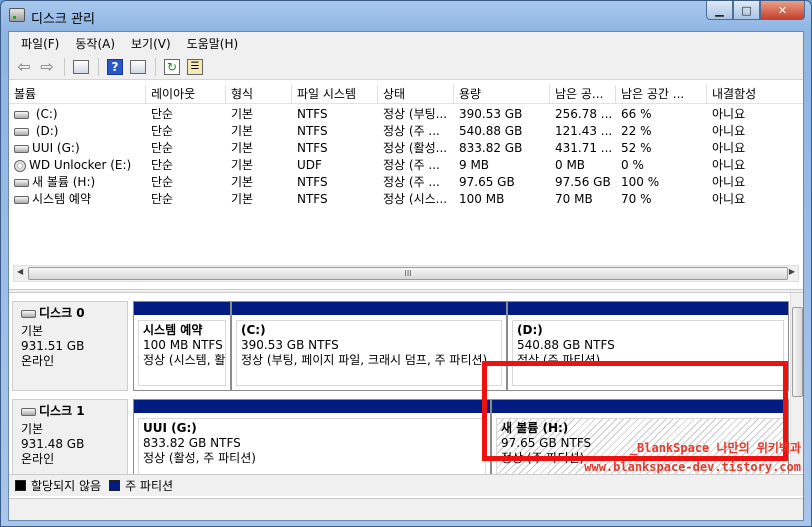 The image size is (812, 527). What do you see at coordinates (636, 199) in the screenshot?
I see `percent-free-cell: 70 %` at bounding box center [636, 199].